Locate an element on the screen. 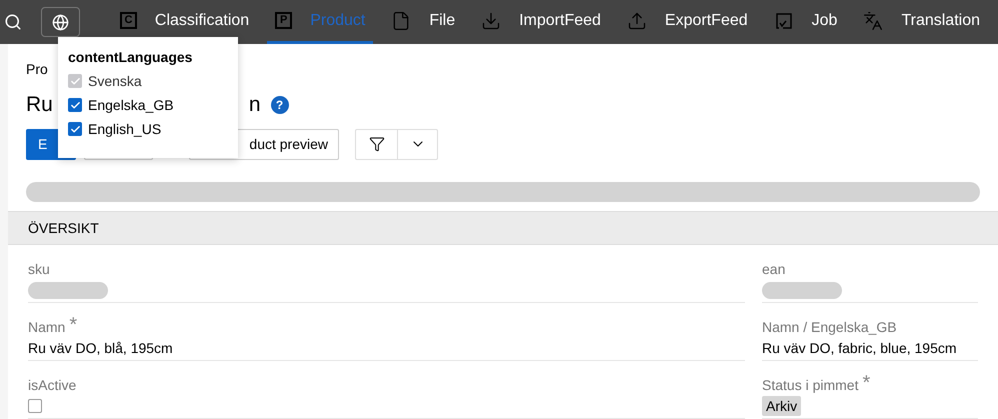 This screenshot has height=419, width=998. nav-tab: ExportFeed is located at coordinates (687, 22).